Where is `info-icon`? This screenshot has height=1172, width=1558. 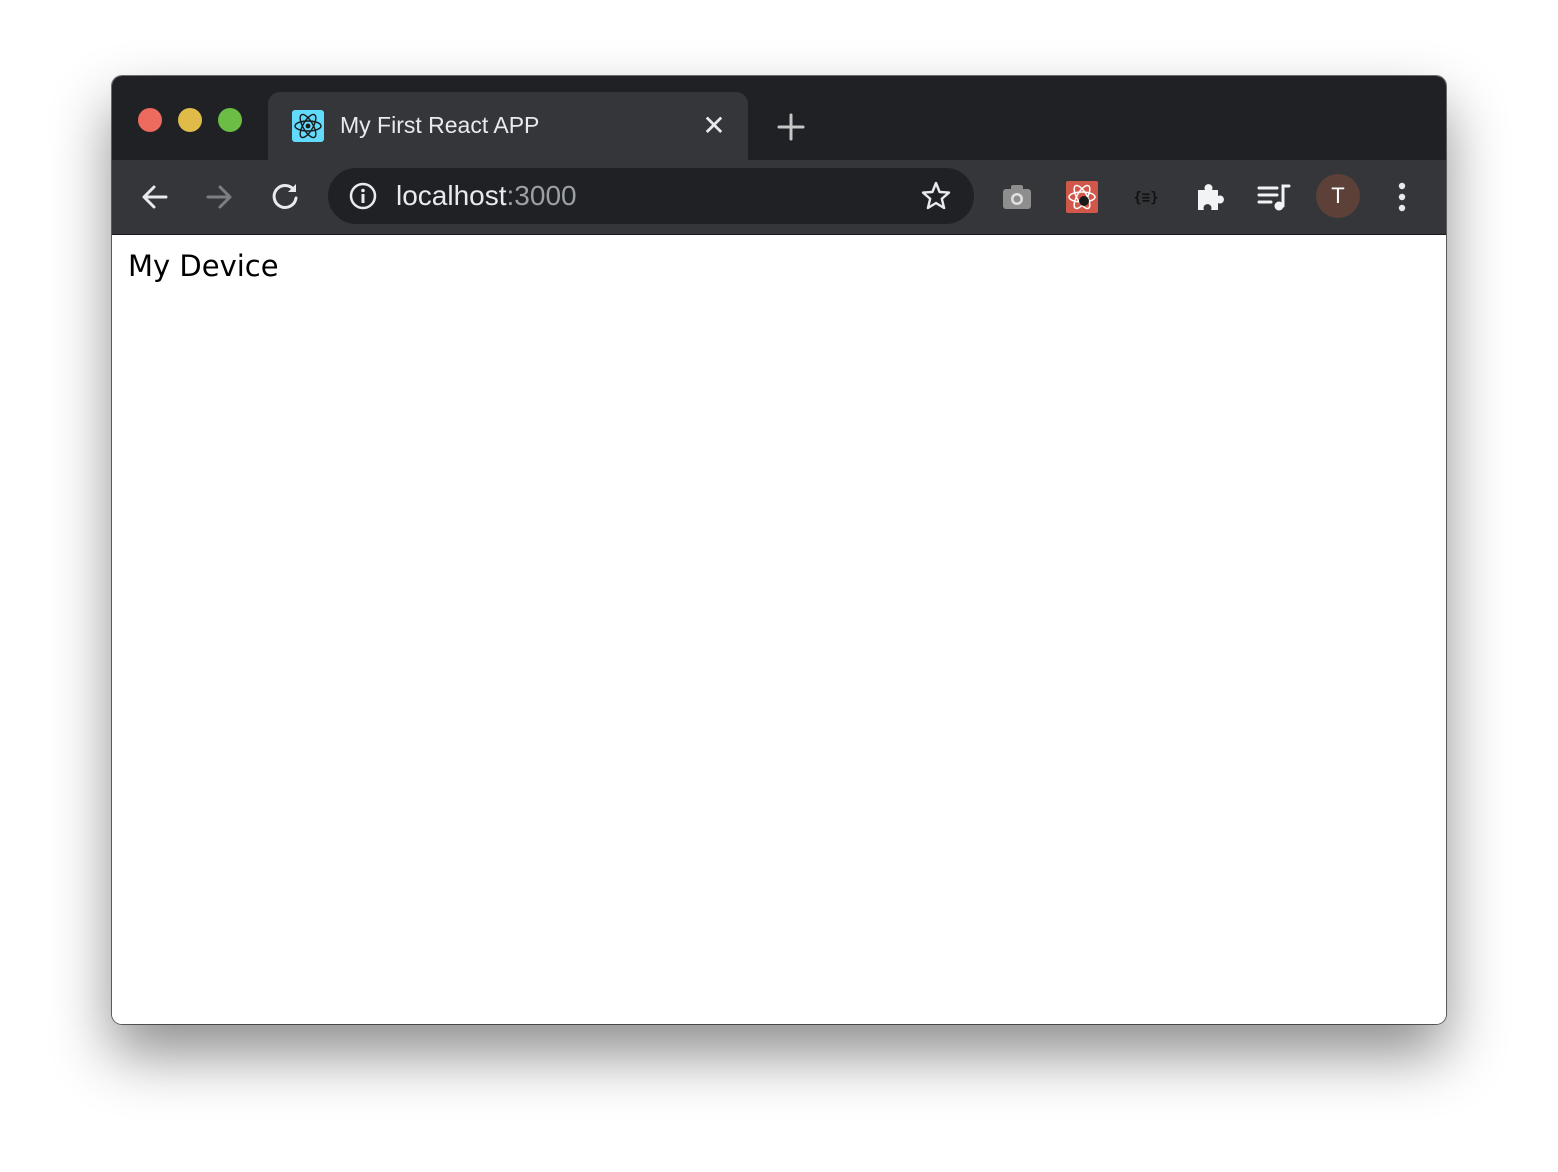 info-icon is located at coordinates (363, 196).